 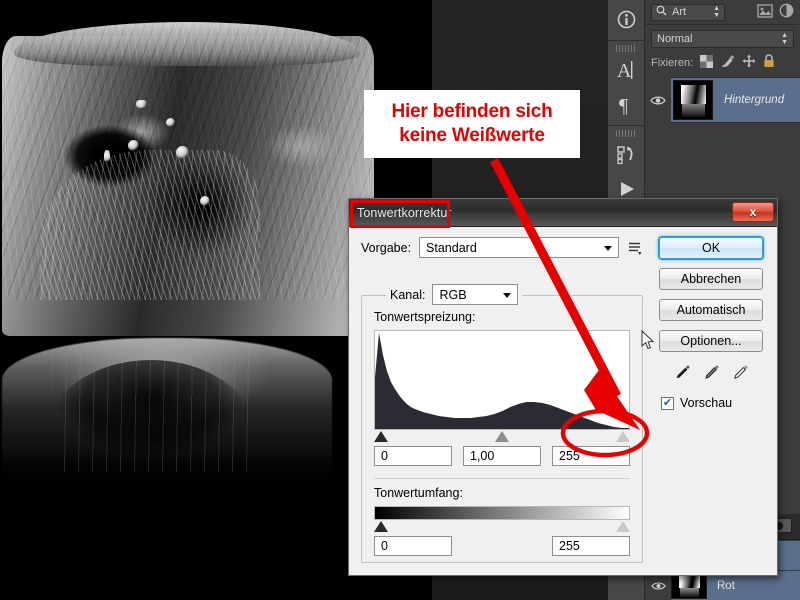 What do you see at coordinates (658, 100) in the screenshot?
I see `layer-visibility-toggle` at bounding box center [658, 100].